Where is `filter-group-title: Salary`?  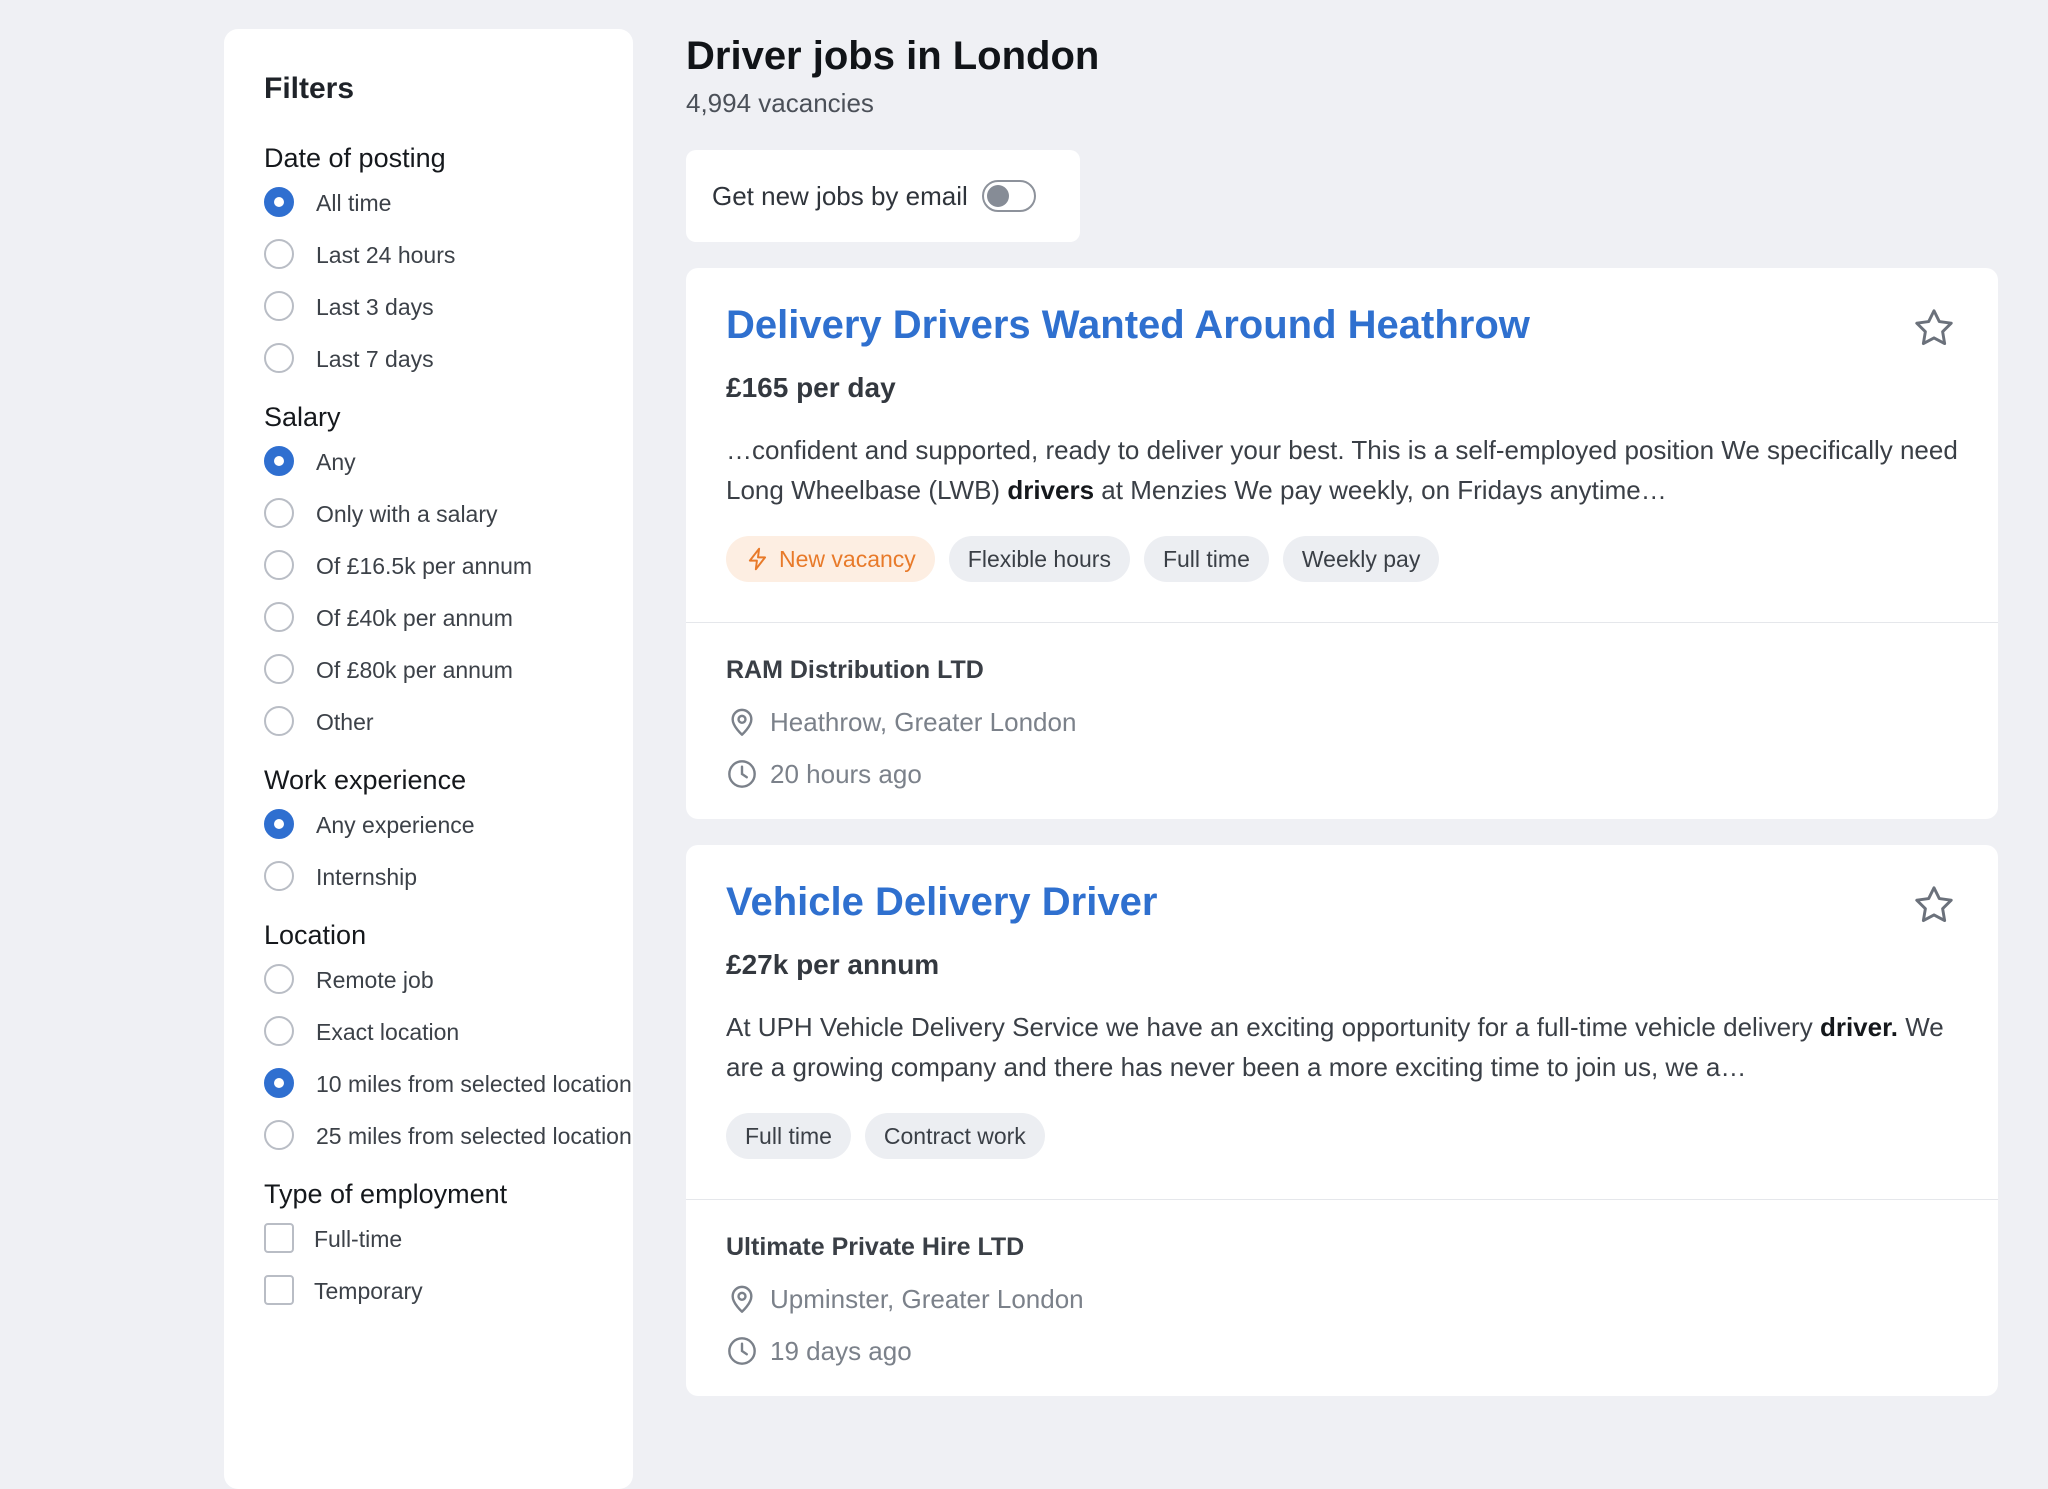 filter-group-title: Salary is located at coordinates (302, 417).